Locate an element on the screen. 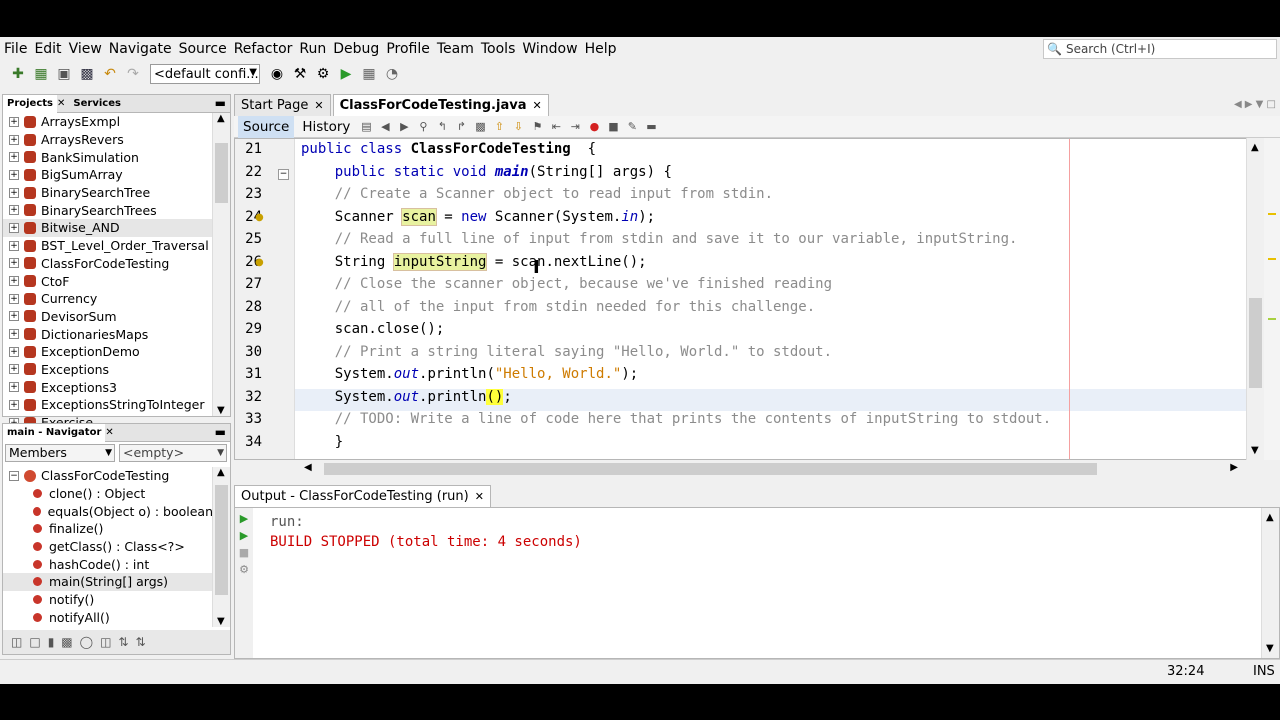 This screenshot has height=720, width=1280. next-bookmark-icon: ⇩ is located at coordinates (518, 127).